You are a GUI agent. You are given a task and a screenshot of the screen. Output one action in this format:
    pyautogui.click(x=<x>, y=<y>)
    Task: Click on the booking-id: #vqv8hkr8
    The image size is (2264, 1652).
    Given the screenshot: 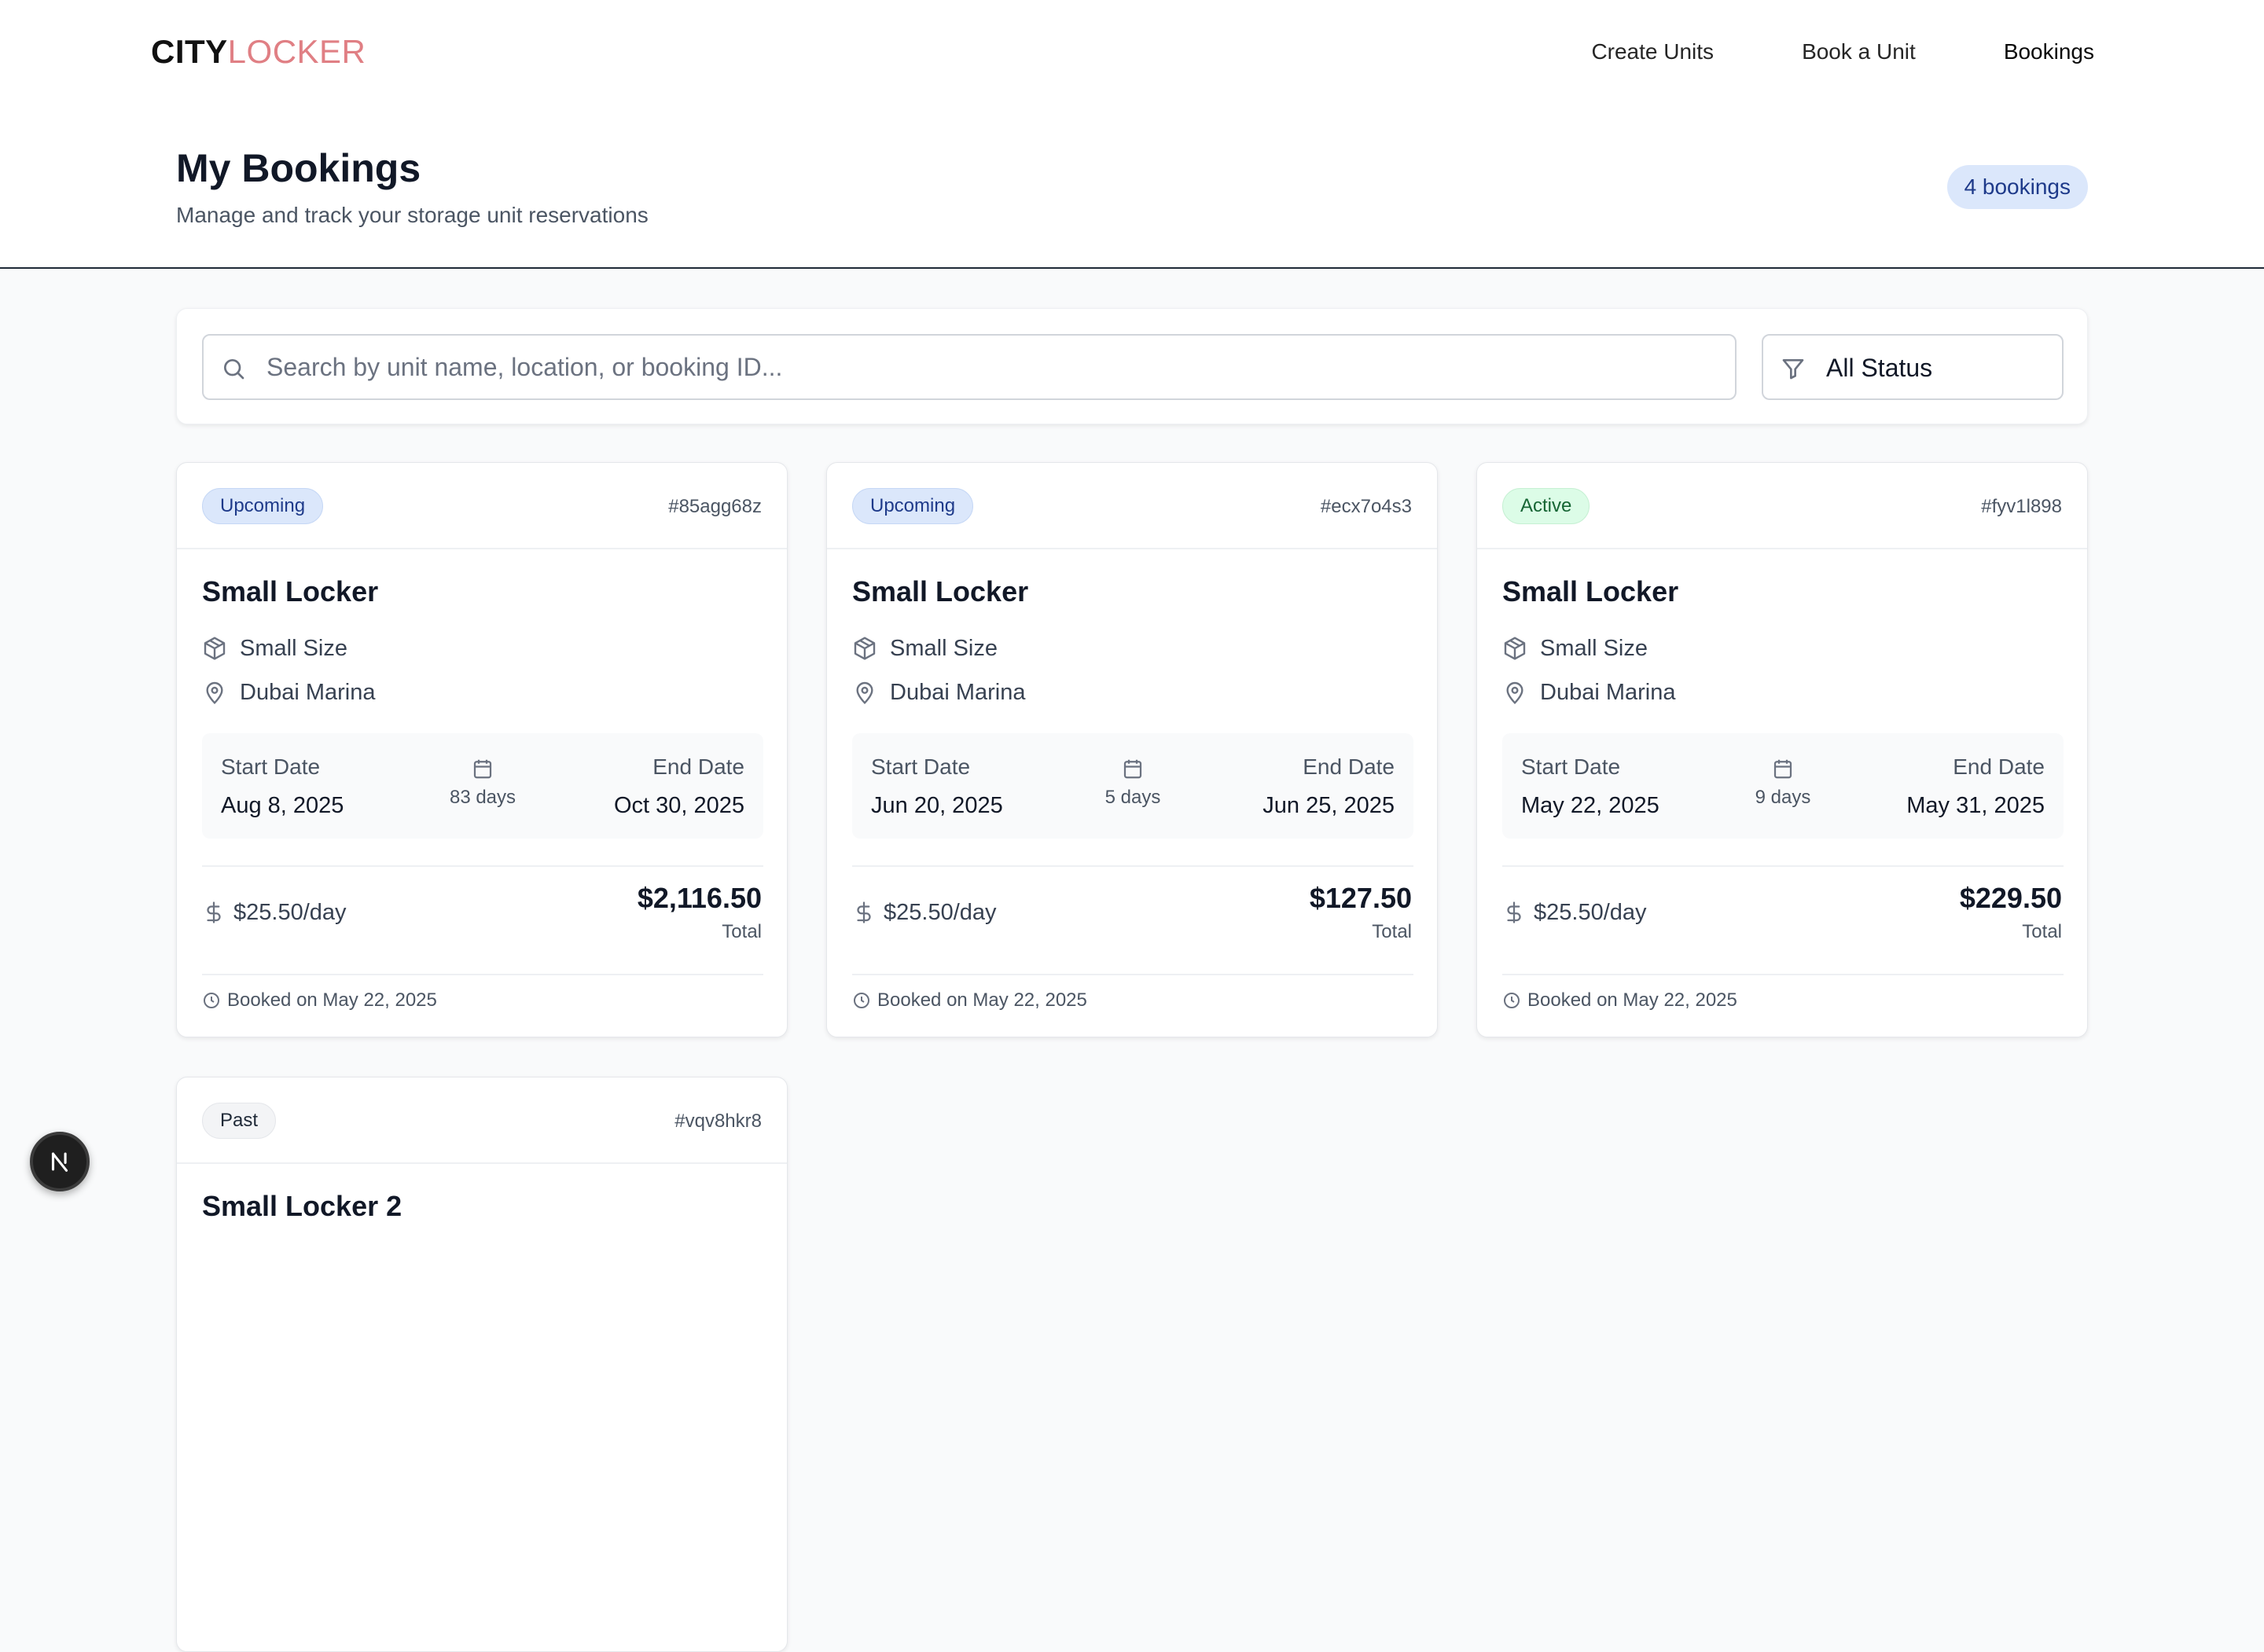 What is the action you would take?
    pyautogui.click(x=718, y=1122)
    